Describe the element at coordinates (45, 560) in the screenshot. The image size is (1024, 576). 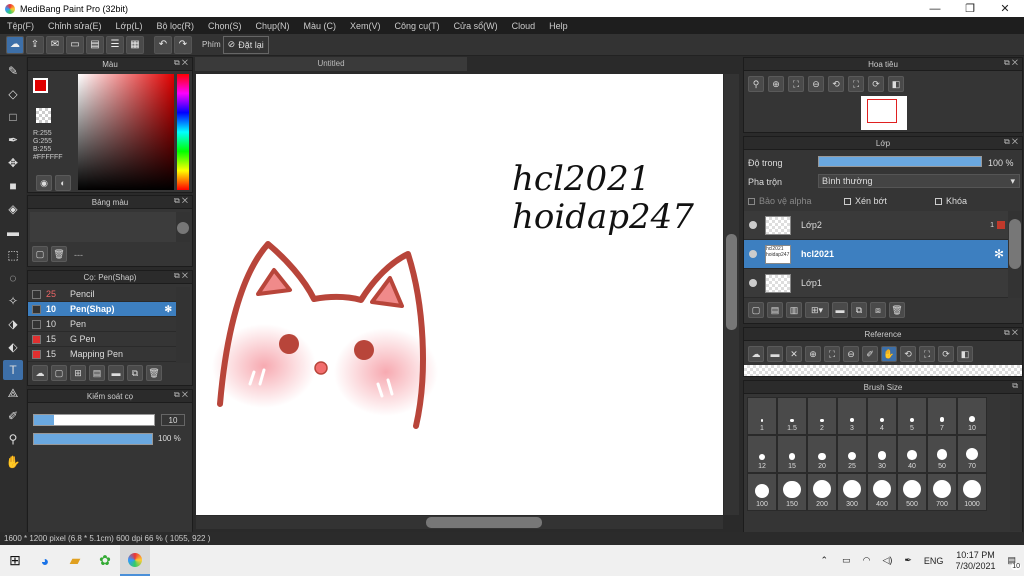
I see `edge-browser-icon: ◕` at that location.